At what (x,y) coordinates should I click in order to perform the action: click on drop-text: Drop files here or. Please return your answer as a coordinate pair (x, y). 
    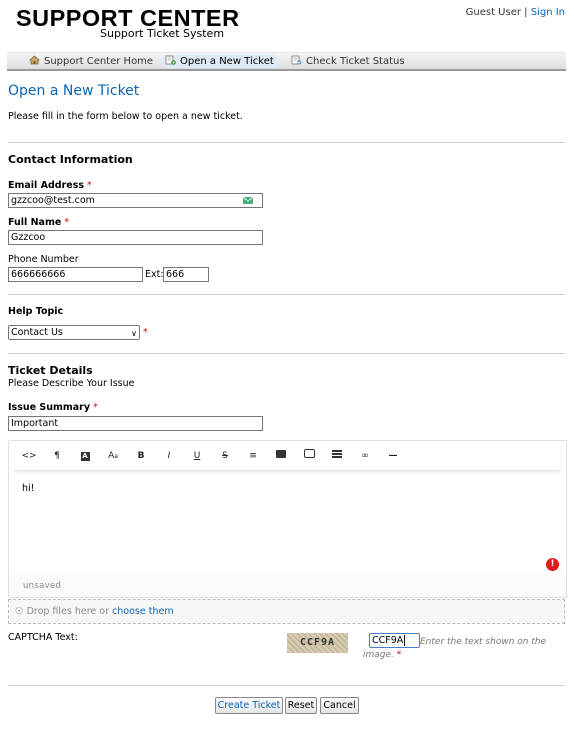
    Looking at the image, I should click on (68, 611).